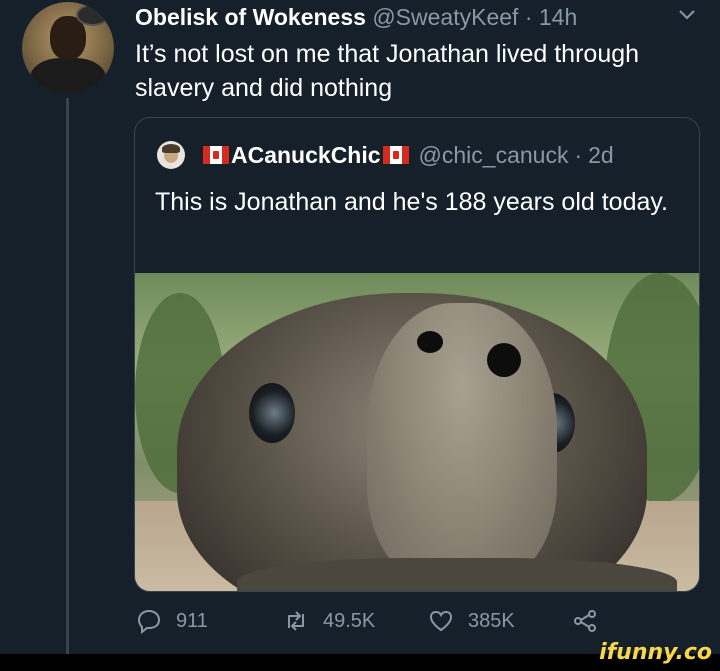 The image size is (720, 671). I want to click on share-icon, so click(585, 621).